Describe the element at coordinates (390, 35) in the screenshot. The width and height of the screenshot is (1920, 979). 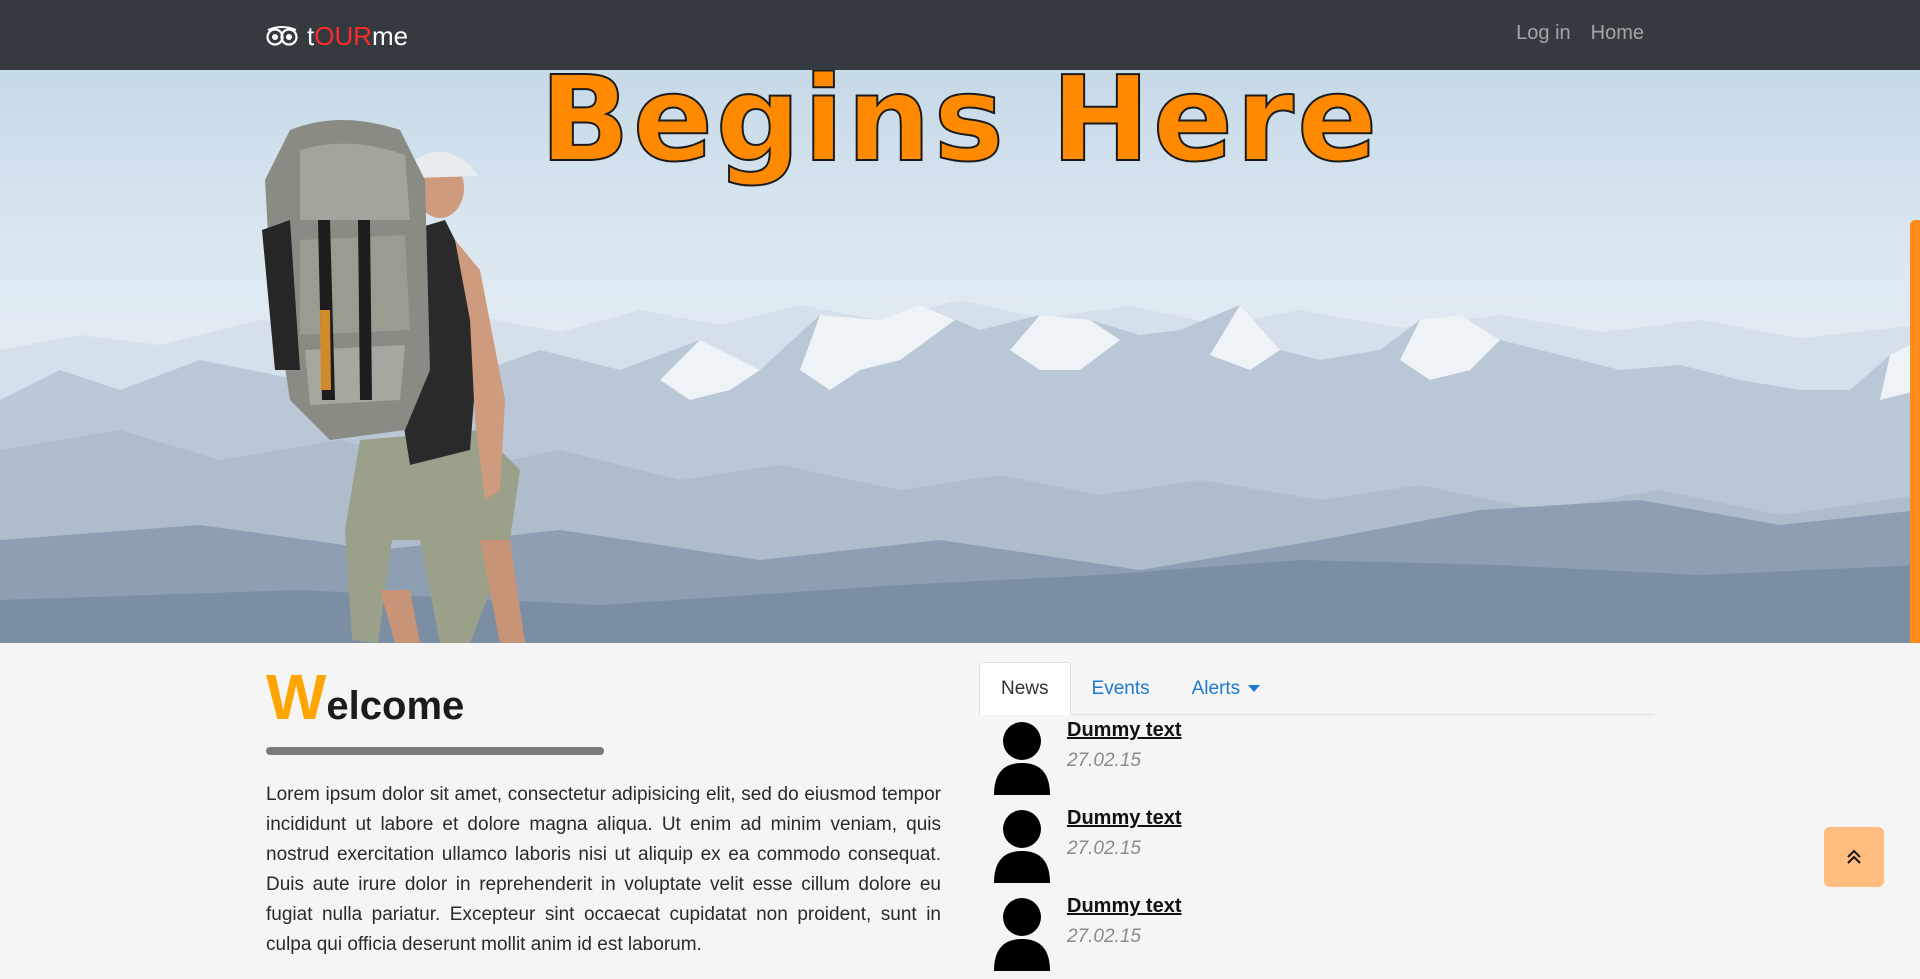
I see `brand-text-suffix: me` at that location.